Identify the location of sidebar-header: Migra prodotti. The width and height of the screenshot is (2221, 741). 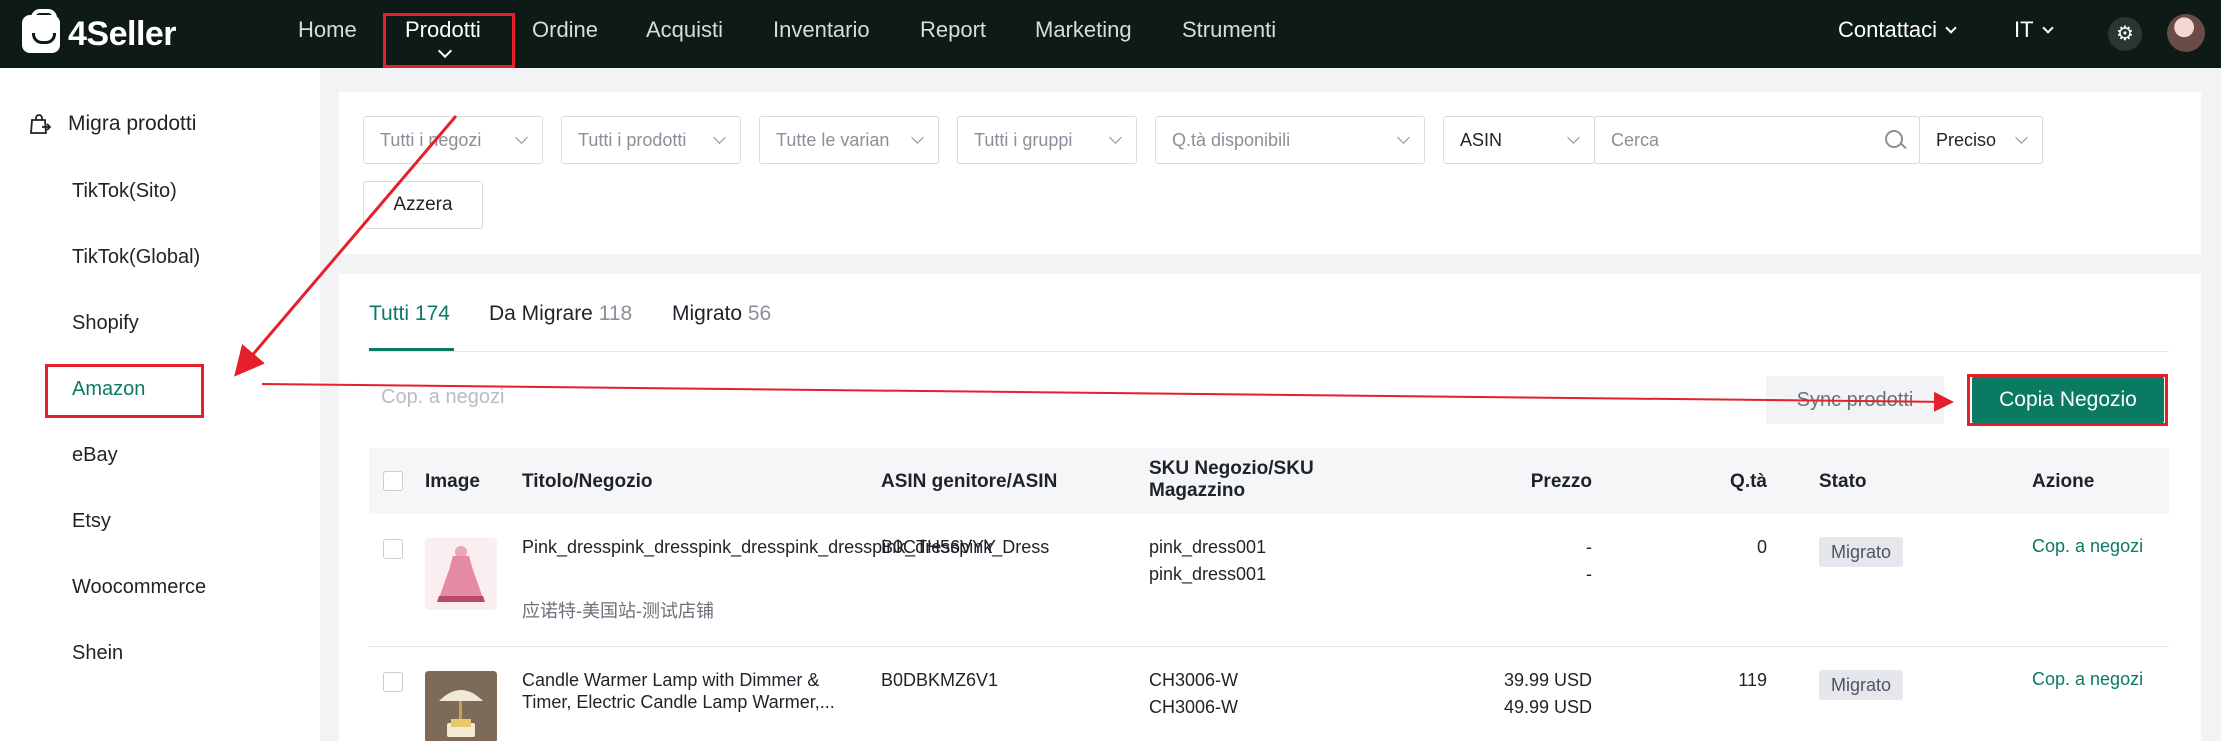
(112, 124).